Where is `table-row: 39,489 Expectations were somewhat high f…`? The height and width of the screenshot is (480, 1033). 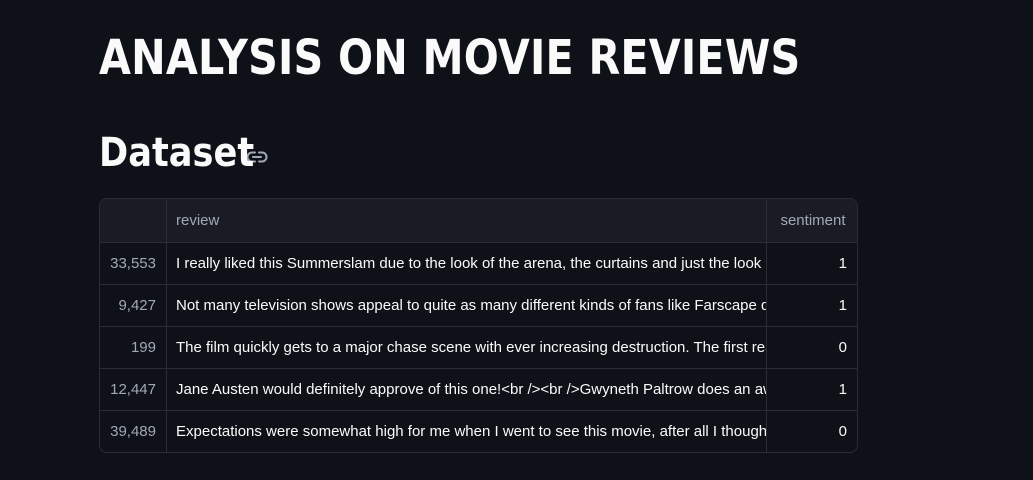 table-row: 39,489 Expectations were somewhat high f… is located at coordinates (478, 431).